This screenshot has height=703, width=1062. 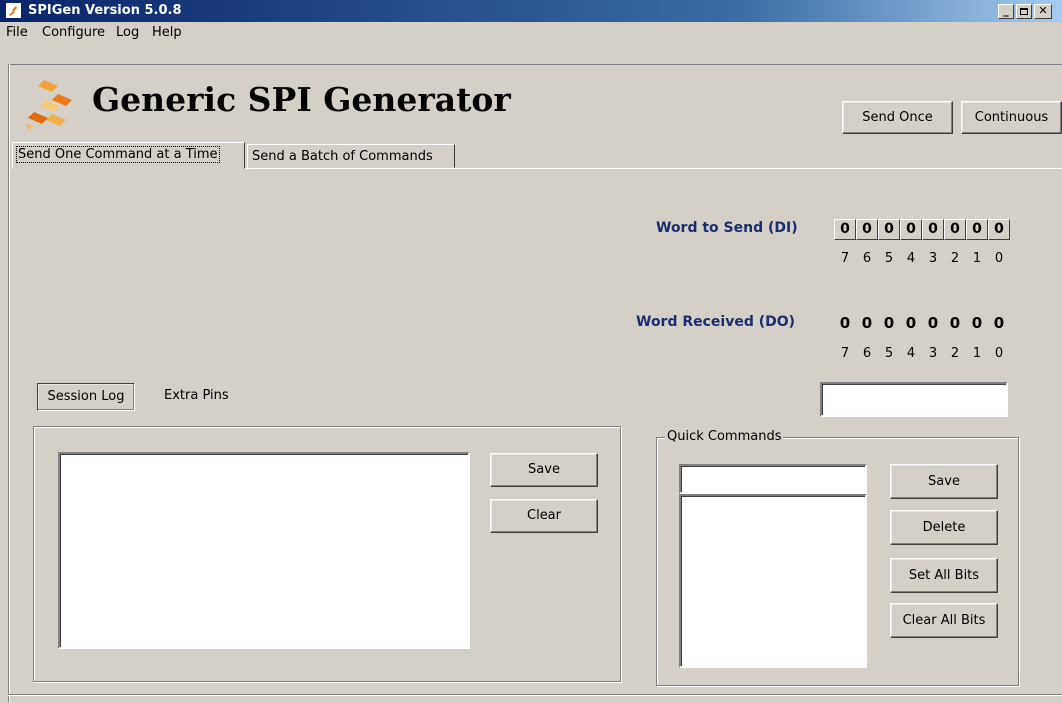 What do you see at coordinates (911, 353) in the screenshot?
I see `received-bit-number: 4` at bounding box center [911, 353].